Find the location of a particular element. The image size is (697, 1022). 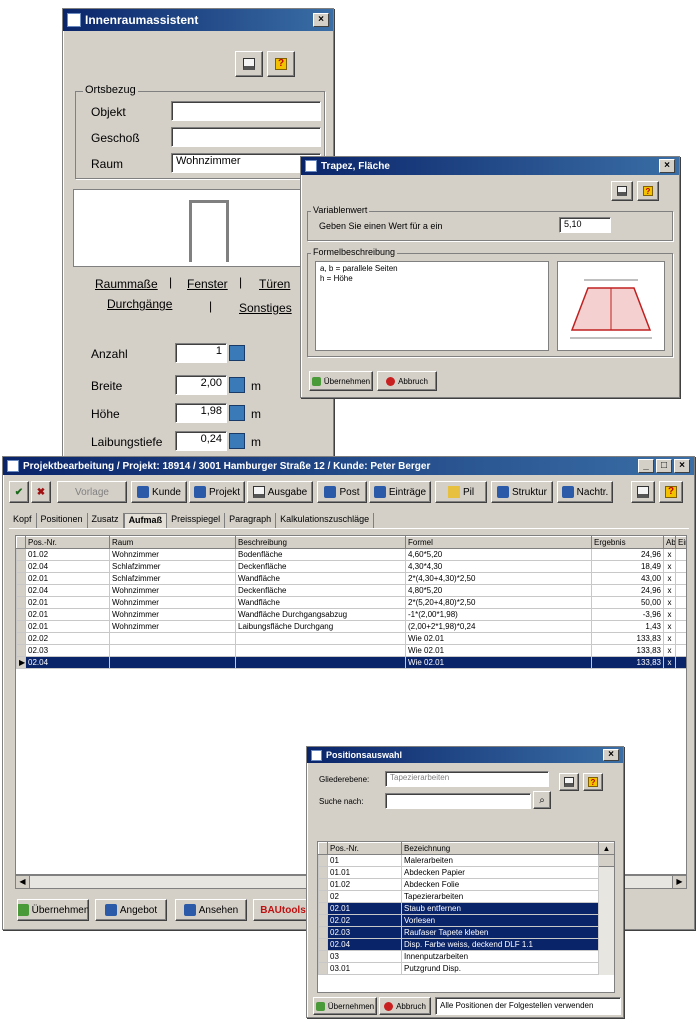

list-item: 02 Tapezierarbeiten is located at coordinates (466, 896).